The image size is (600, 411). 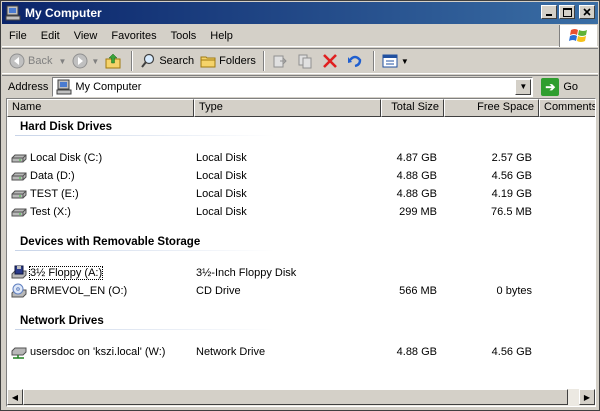 I want to click on views-icon, so click(x=390, y=61).